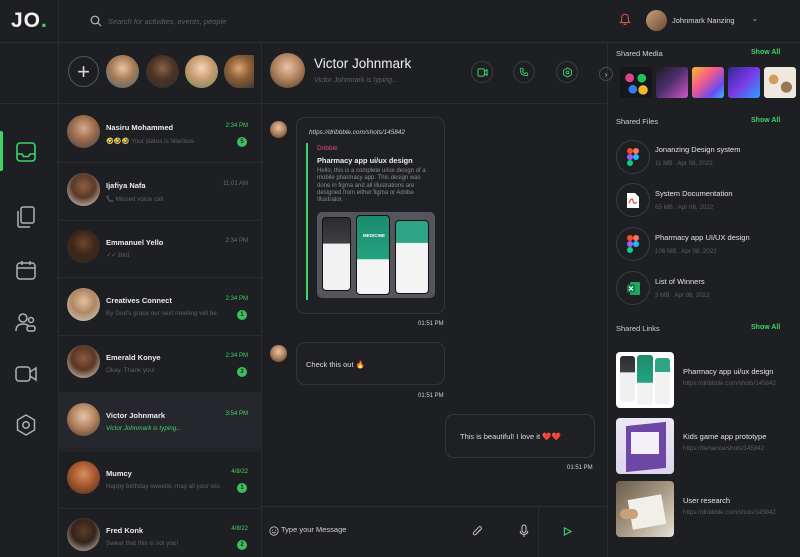  I want to click on chat-time: 3:54 PM, so click(236, 414).